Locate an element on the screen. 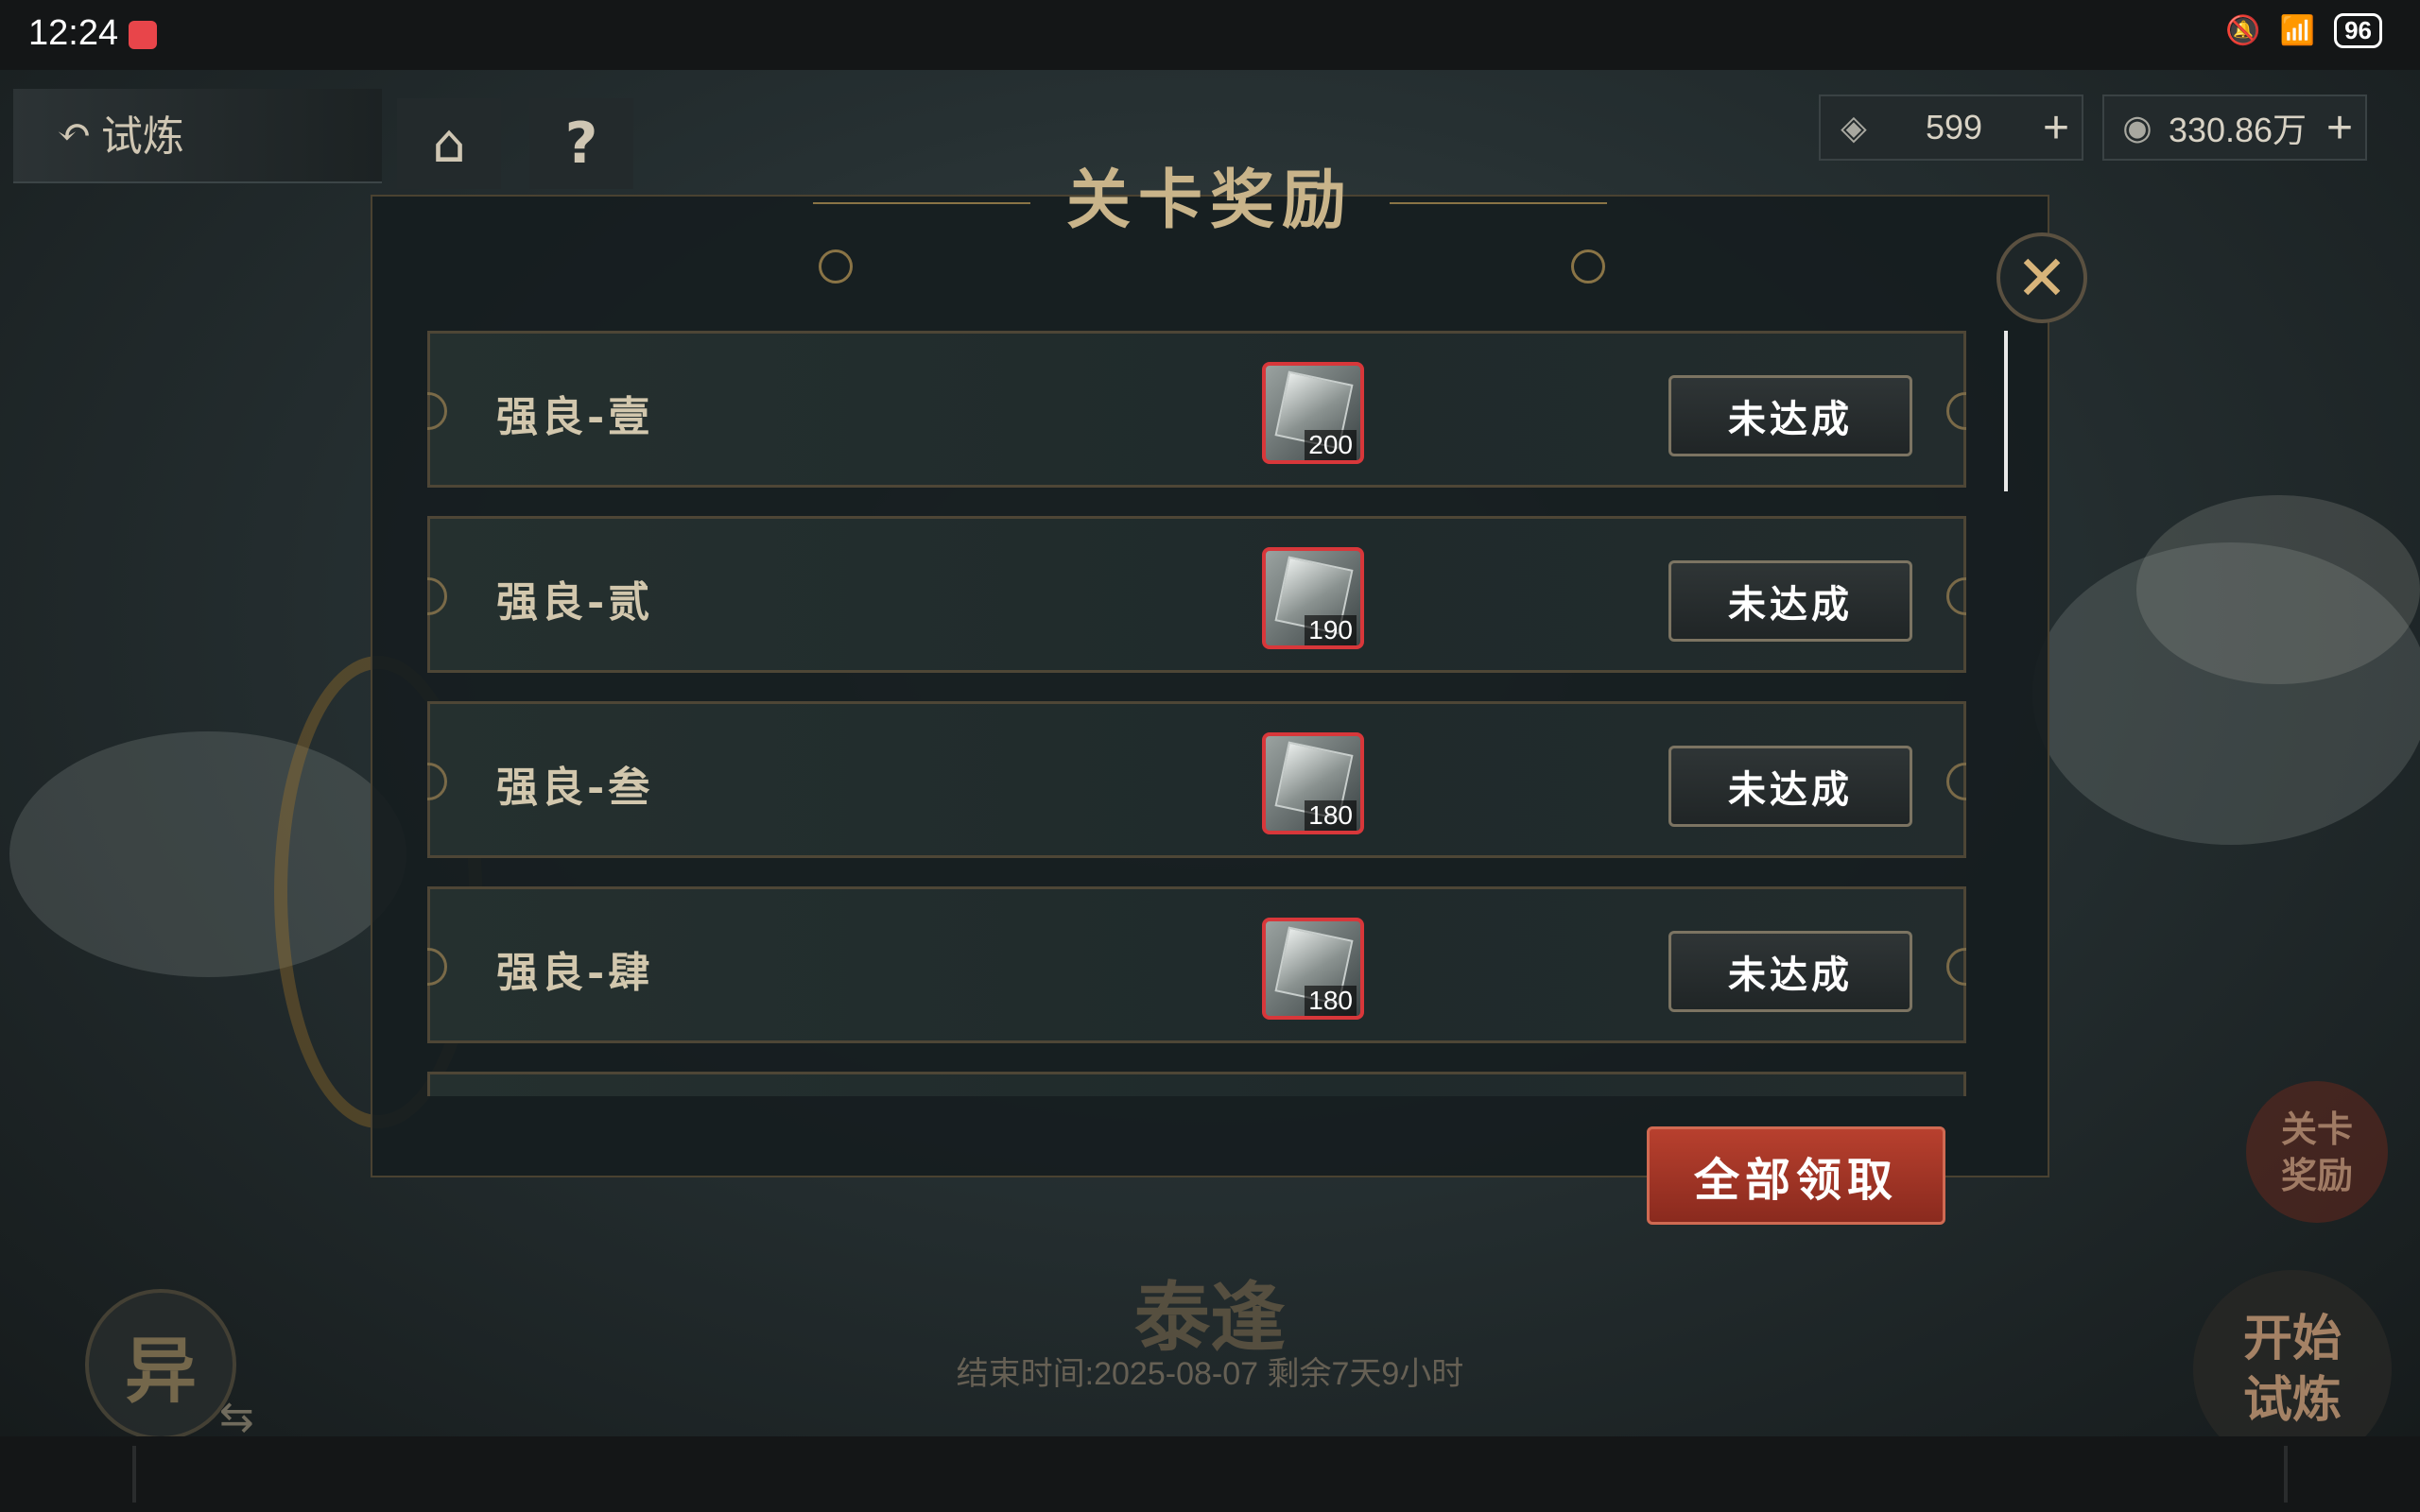 This screenshot has height=1512, width=2420. reward-item: 190 is located at coordinates (1313, 598).